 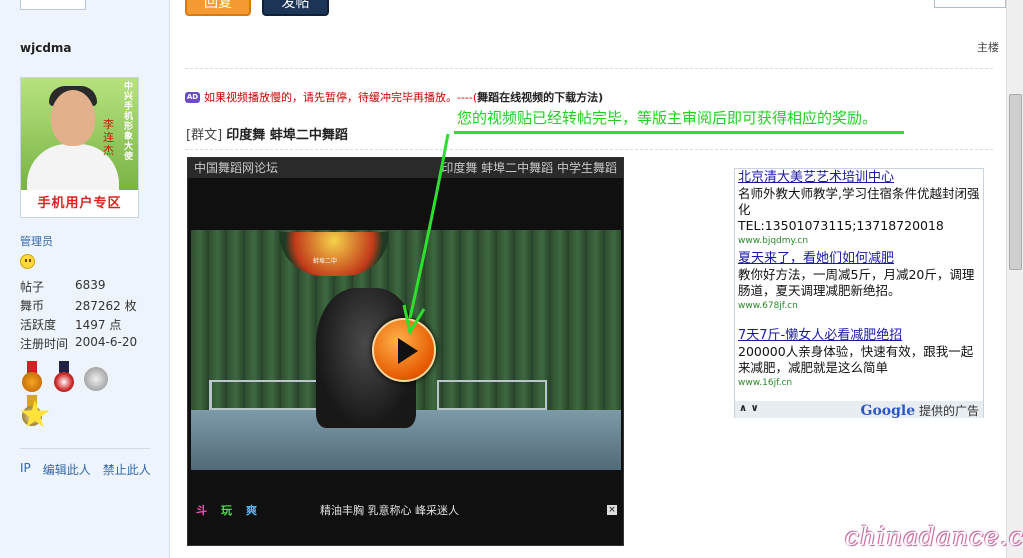 I want to click on ad-nav-arrows: ∧ ∨, so click(x=749, y=408).